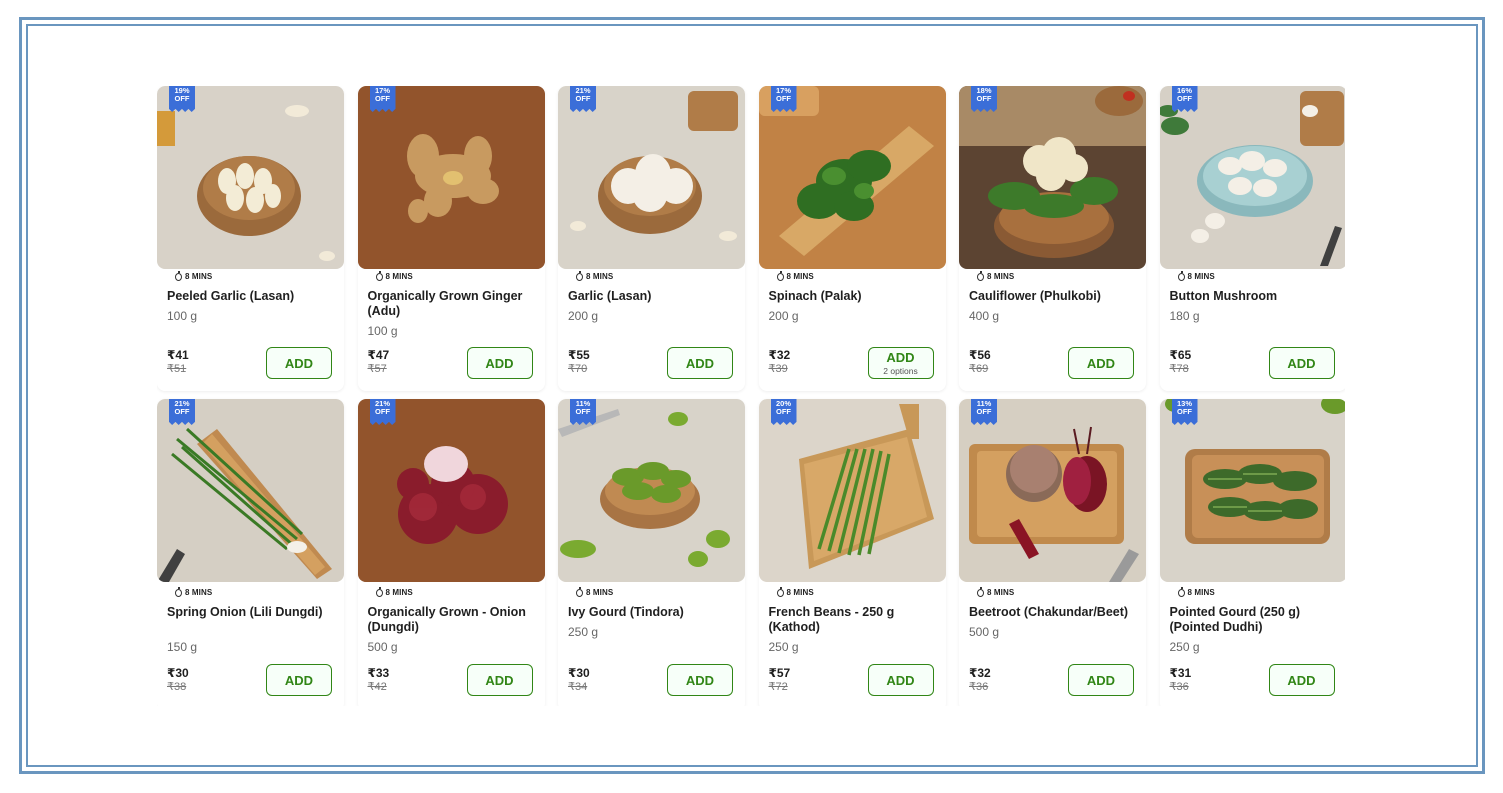 Image resolution: width=1503 pixels, height=793 pixels. What do you see at coordinates (626, 612) in the screenshot?
I see `product-name: Ivy Gourd (Tindora)` at bounding box center [626, 612].